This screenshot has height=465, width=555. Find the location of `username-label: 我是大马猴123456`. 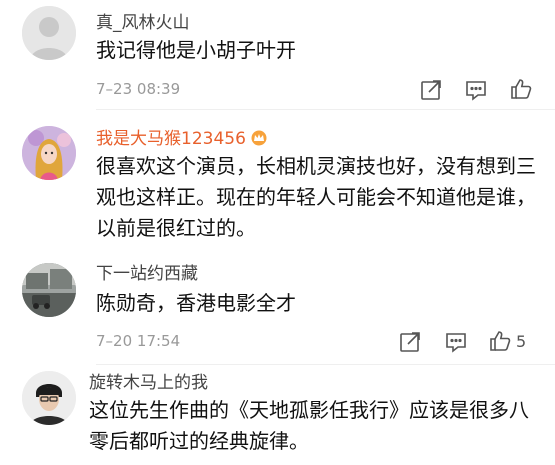

username-label: 我是大马猴123456 is located at coordinates (171, 139).